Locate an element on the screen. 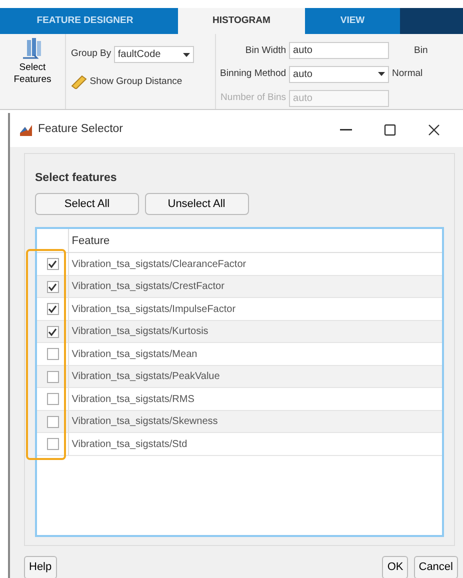 This screenshot has width=463, height=578. field-label: Number of Bins is located at coordinates (253, 98).